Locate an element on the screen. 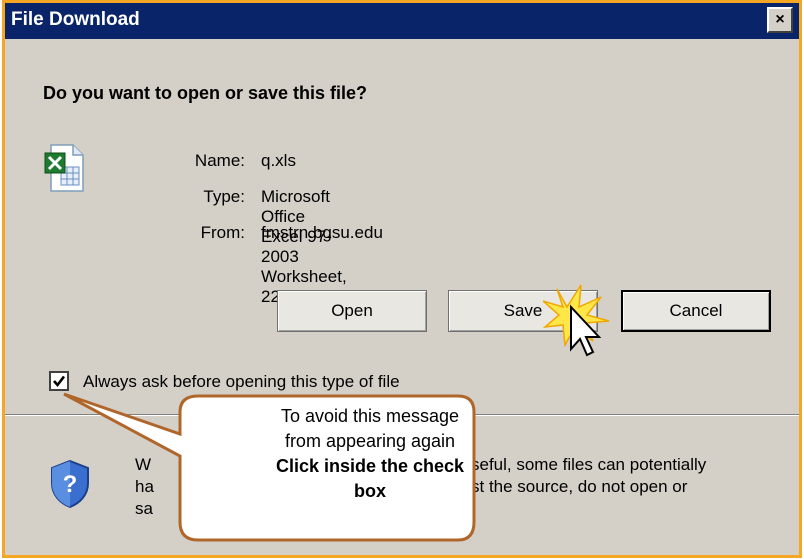 The image size is (804, 559). click-burst-cursor-icon is located at coordinates (576, 320).